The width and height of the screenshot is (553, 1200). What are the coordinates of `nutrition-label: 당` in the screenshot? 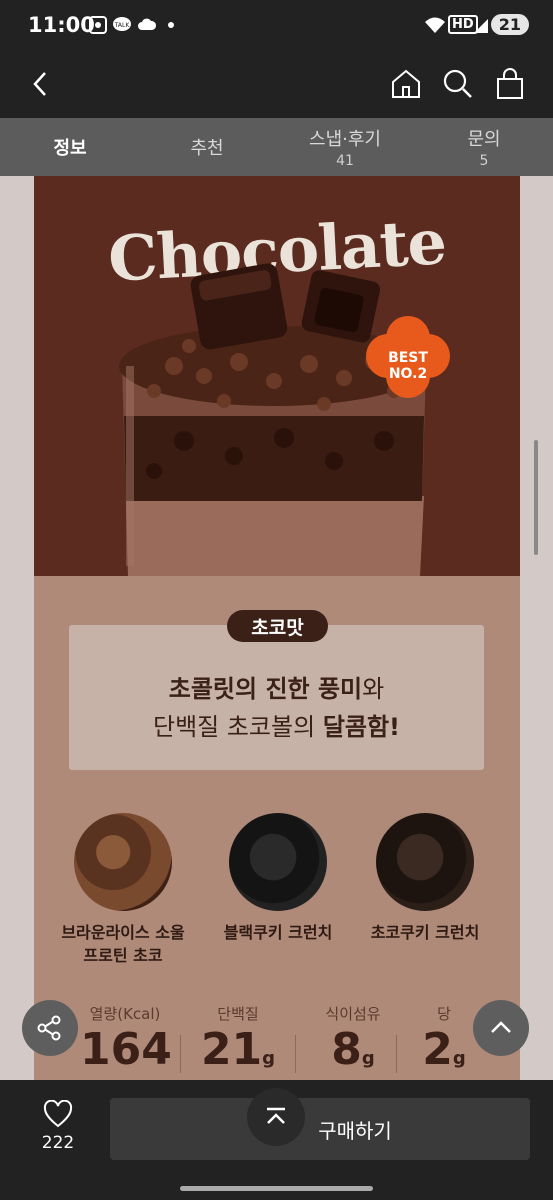 It's located at (444, 1014).